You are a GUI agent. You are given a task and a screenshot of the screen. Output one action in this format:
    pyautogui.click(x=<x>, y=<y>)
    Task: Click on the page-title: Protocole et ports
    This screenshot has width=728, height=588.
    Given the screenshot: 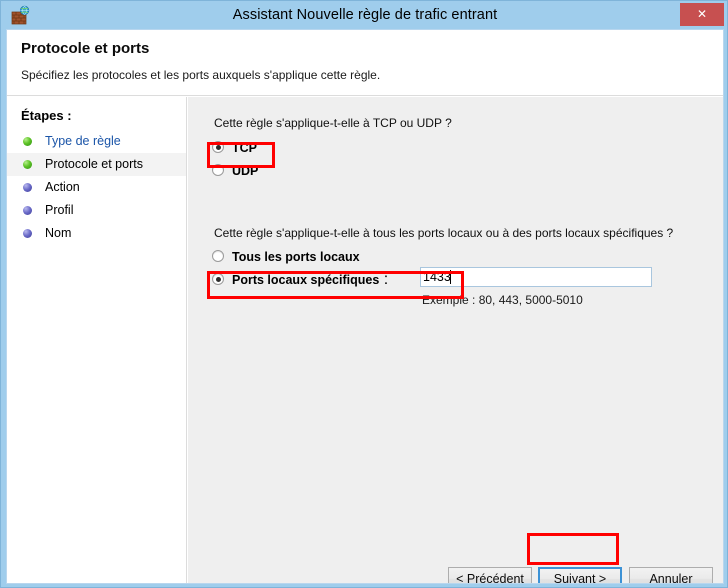 What is the action you would take?
    pyautogui.click(x=85, y=48)
    